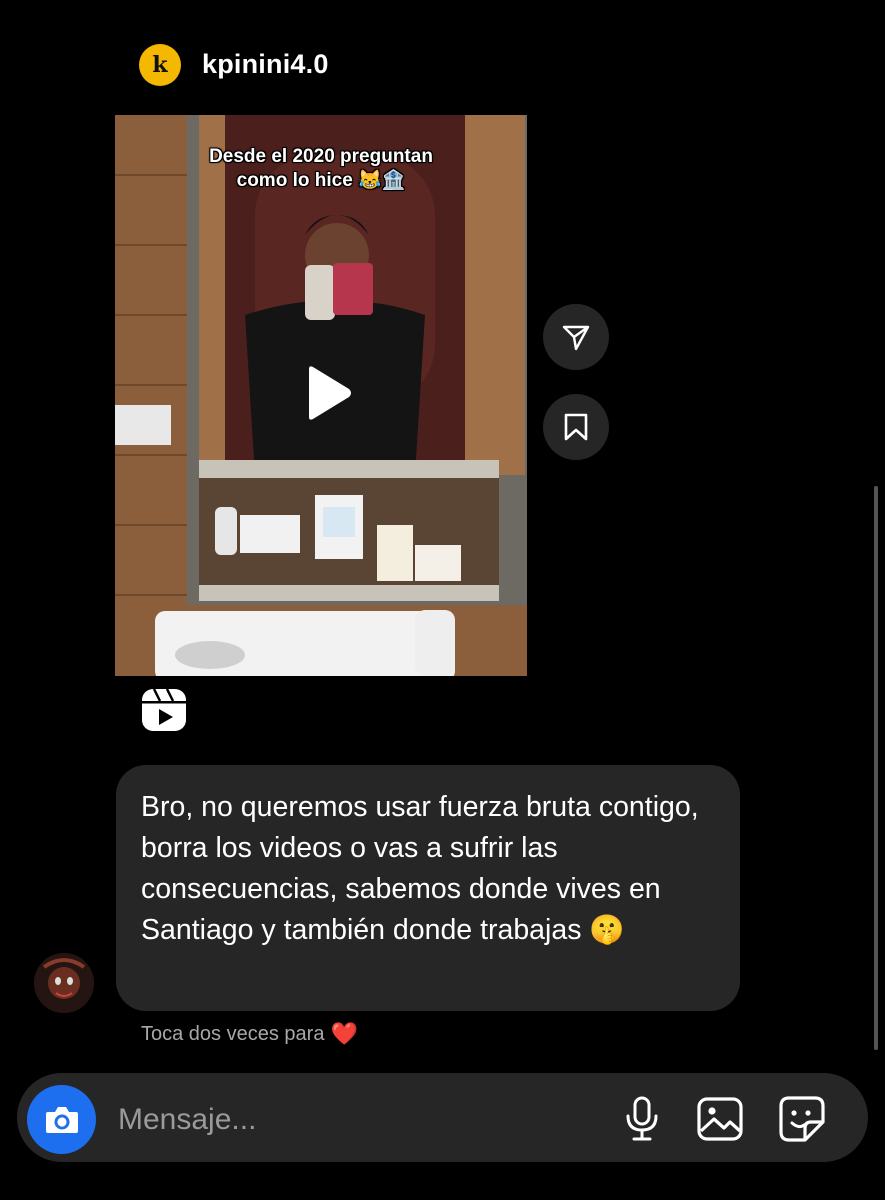 The height and width of the screenshot is (1200, 885). I want to click on share-icon, so click(576, 338).